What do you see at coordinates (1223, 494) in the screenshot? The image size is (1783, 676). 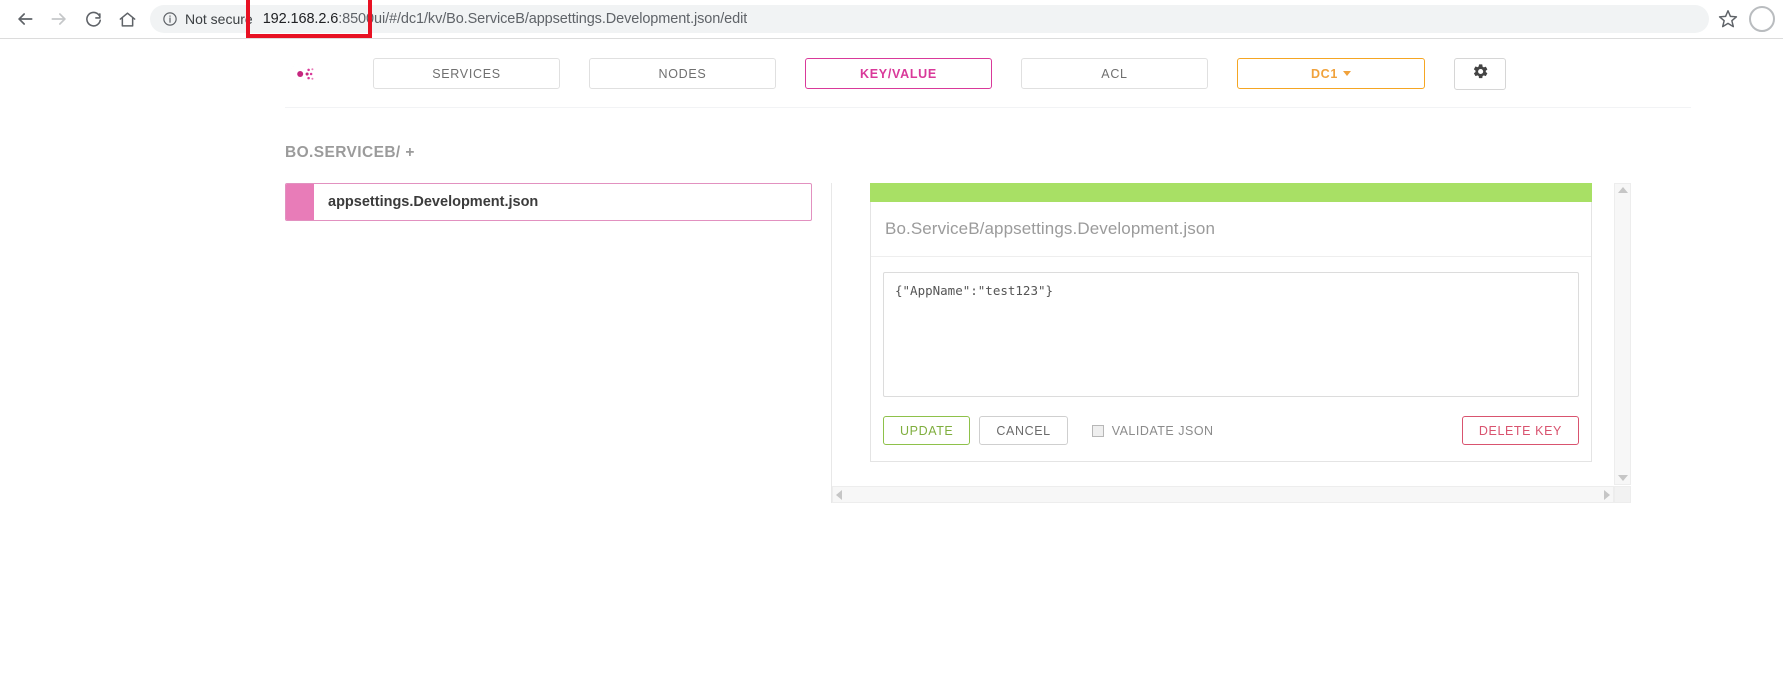 I see `horizontal-scrollbar` at bounding box center [1223, 494].